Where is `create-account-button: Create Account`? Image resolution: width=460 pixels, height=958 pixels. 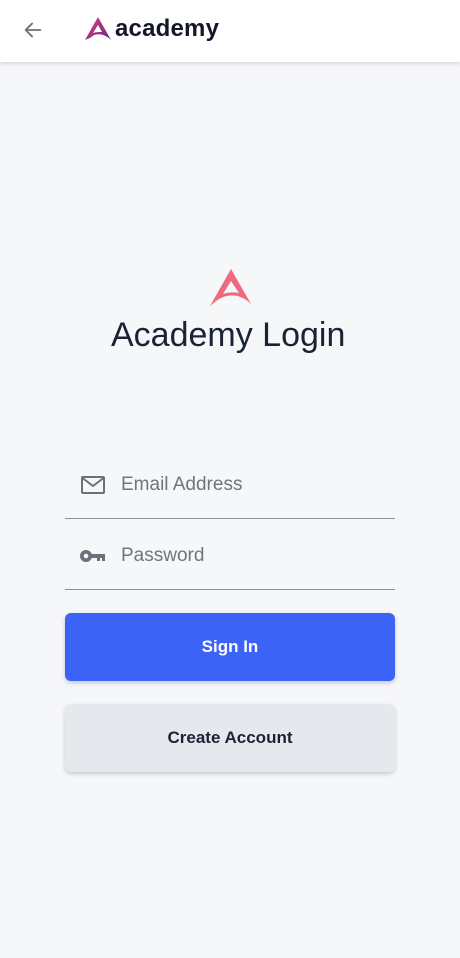
create-account-button: Create Account is located at coordinates (230, 738).